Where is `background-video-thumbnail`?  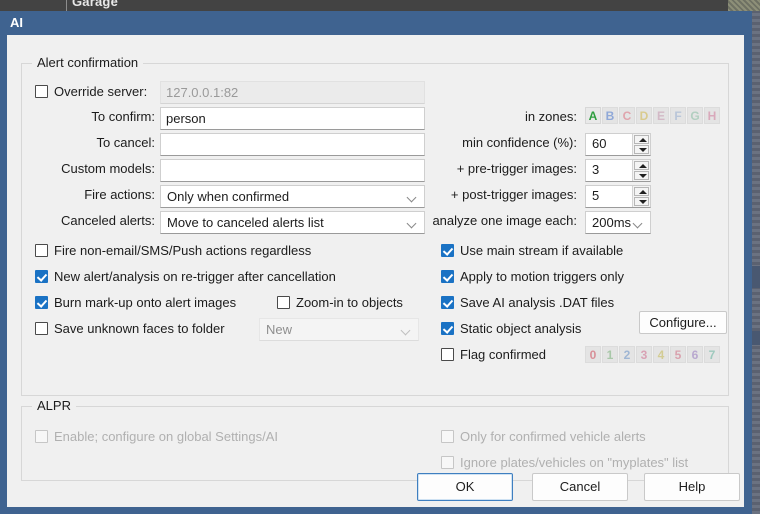 background-video-thumbnail is located at coordinates (744, 5).